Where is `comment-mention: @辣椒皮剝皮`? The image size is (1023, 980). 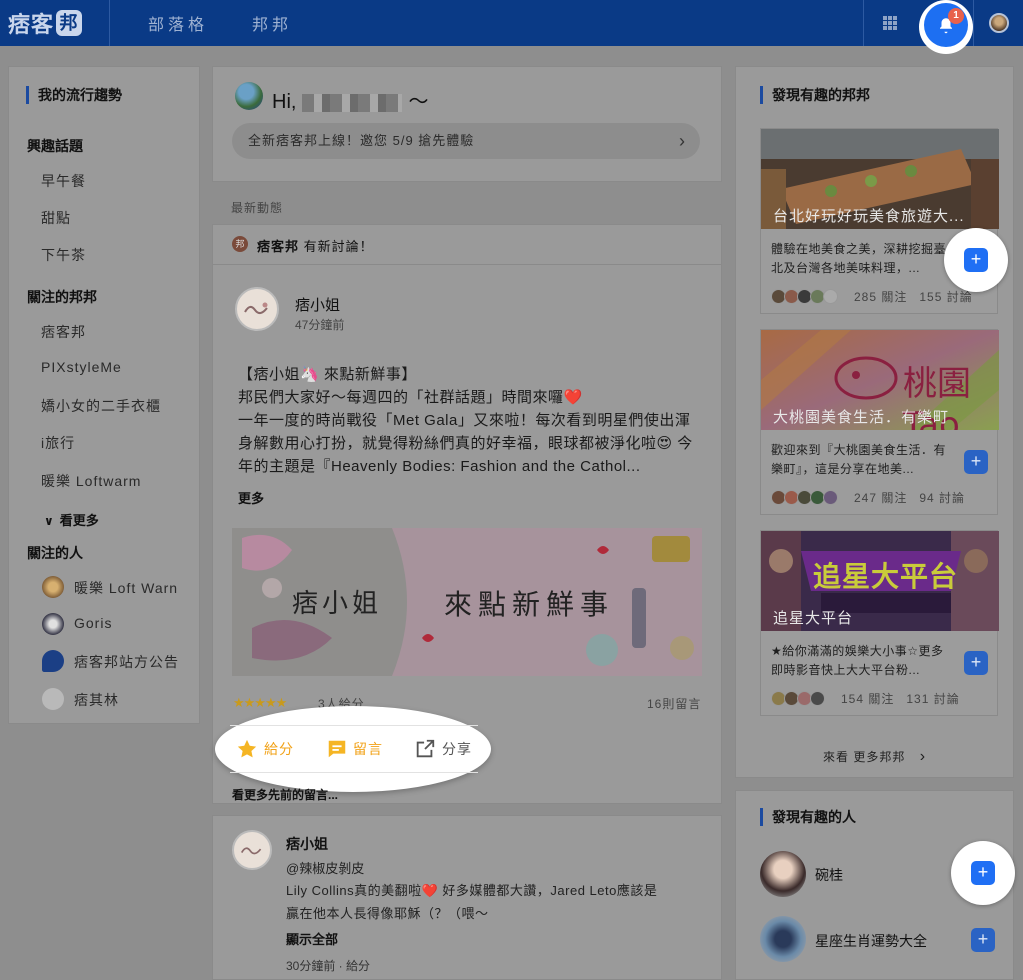 comment-mention: @辣椒皮剝皮 is located at coordinates (325, 867).